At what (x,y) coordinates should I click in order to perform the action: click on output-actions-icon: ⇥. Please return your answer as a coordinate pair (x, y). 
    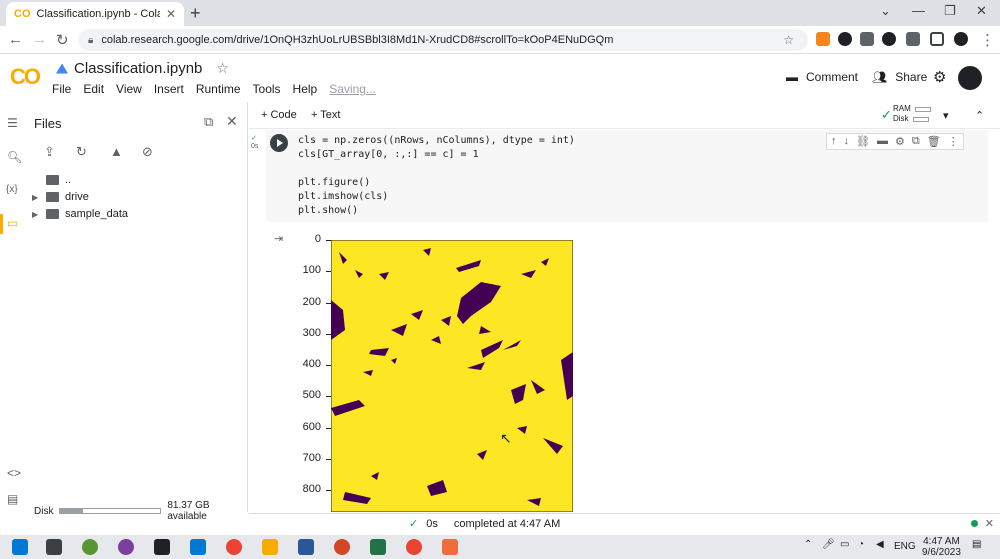
    Looking at the image, I should click on (278, 238).